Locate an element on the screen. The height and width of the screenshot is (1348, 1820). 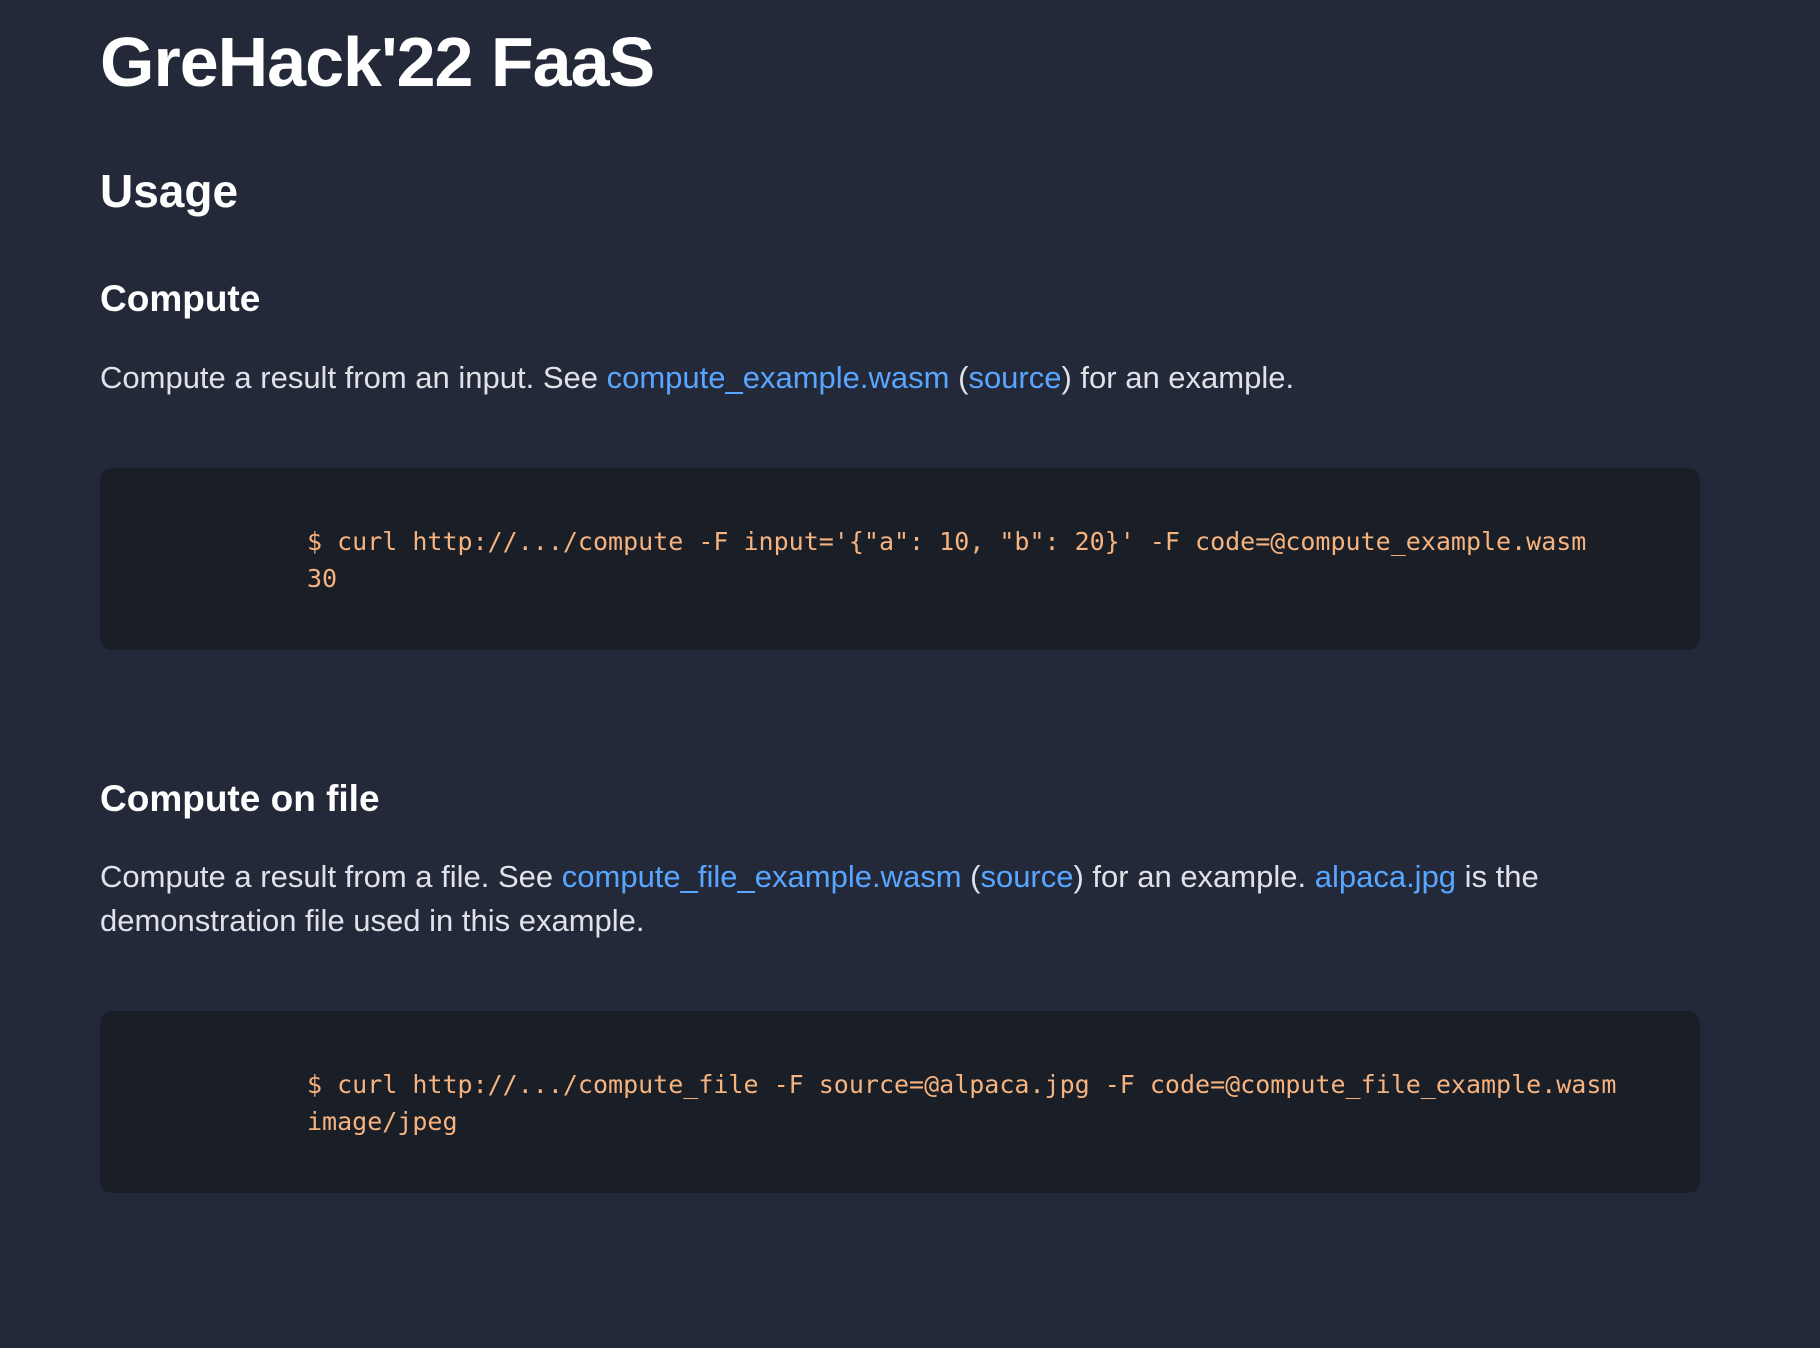
compute-file-text-before: Compute a result from a file. See is located at coordinates (331, 876).